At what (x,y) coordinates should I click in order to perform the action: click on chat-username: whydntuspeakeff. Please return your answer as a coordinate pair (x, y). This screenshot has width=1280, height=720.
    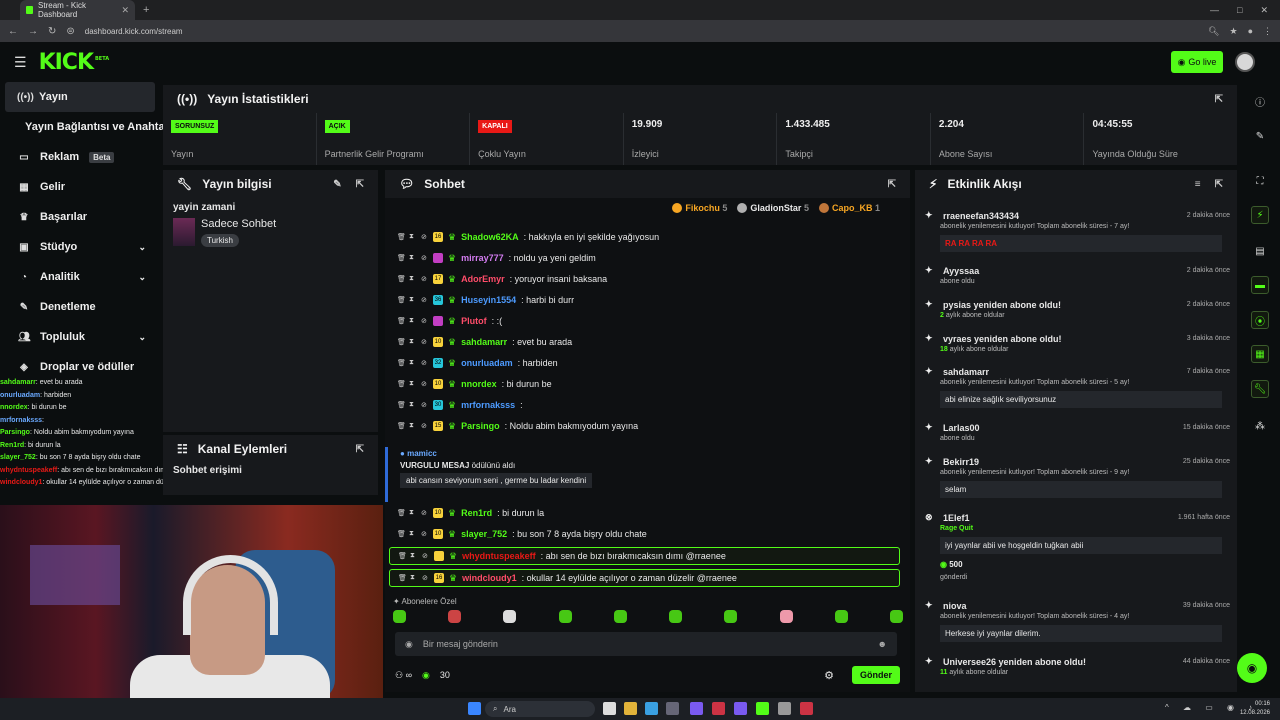
    Looking at the image, I should click on (499, 556).